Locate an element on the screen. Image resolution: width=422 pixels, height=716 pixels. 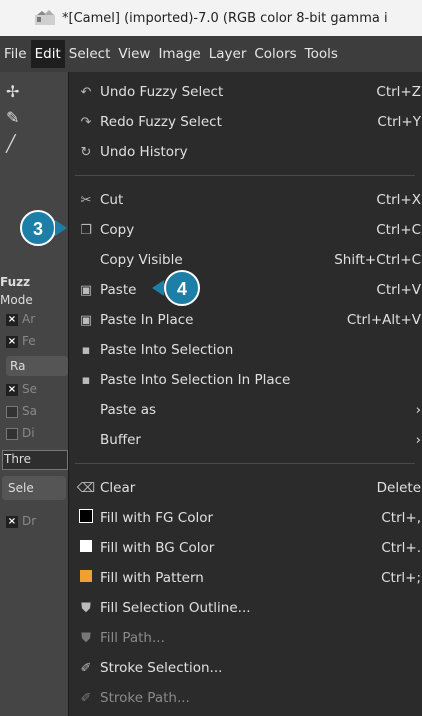
menu-image: Image is located at coordinates (179, 54).